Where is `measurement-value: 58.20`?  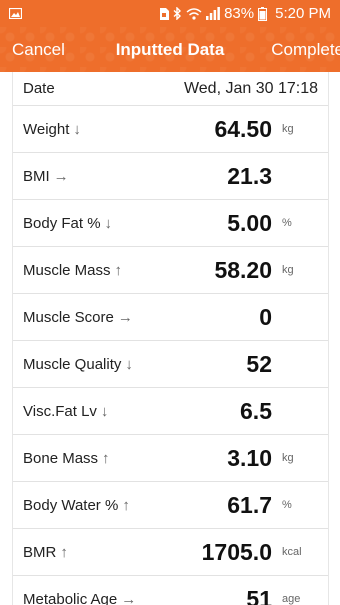
measurement-value: 58.20 is located at coordinates (243, 269).